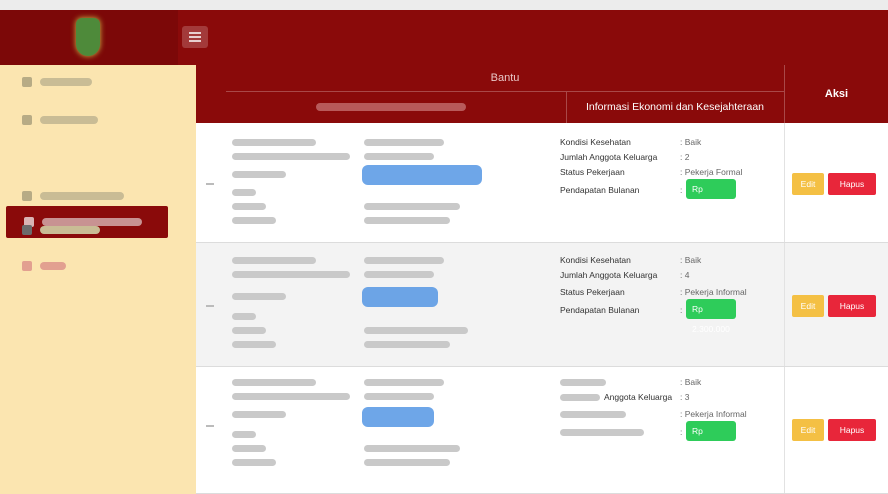  What do you see at coordinates (396, 107) in the screenshot?
I see `header-col-identity` at bounding box center [396, 107].